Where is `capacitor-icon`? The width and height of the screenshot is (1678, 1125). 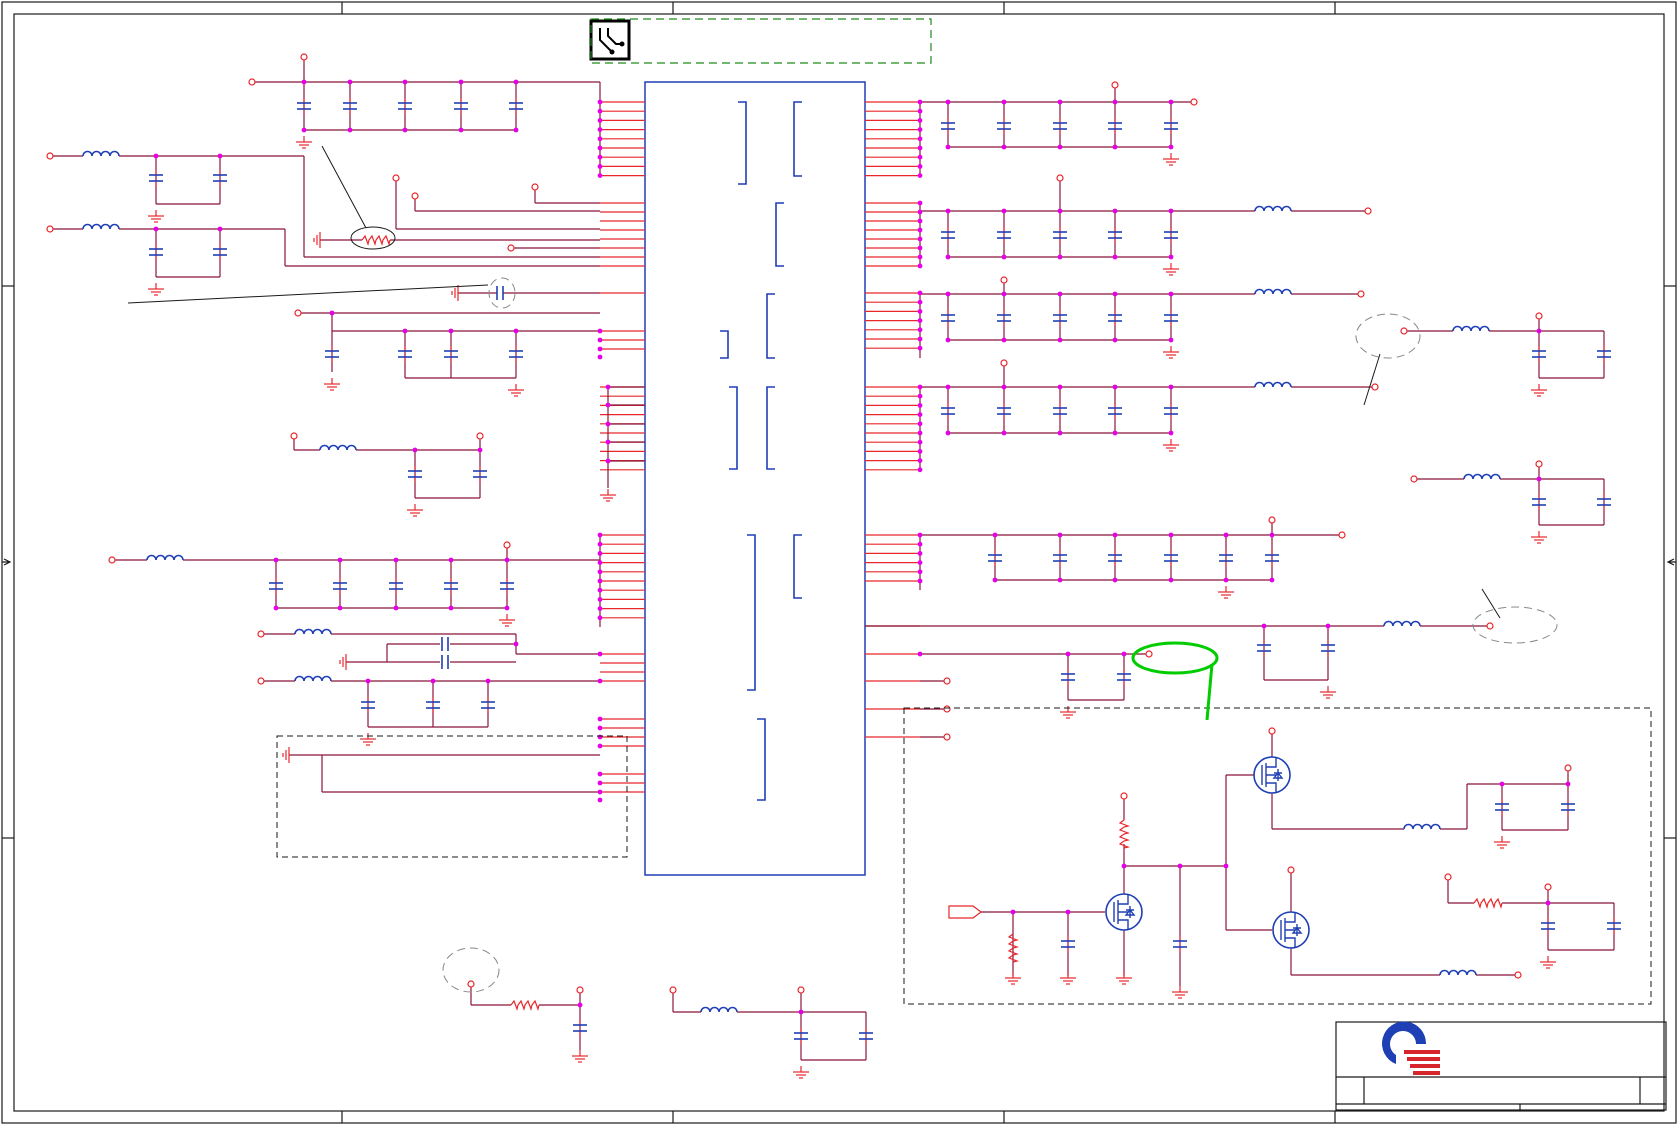 capacitor-icon is located at coordinates (445, 662).